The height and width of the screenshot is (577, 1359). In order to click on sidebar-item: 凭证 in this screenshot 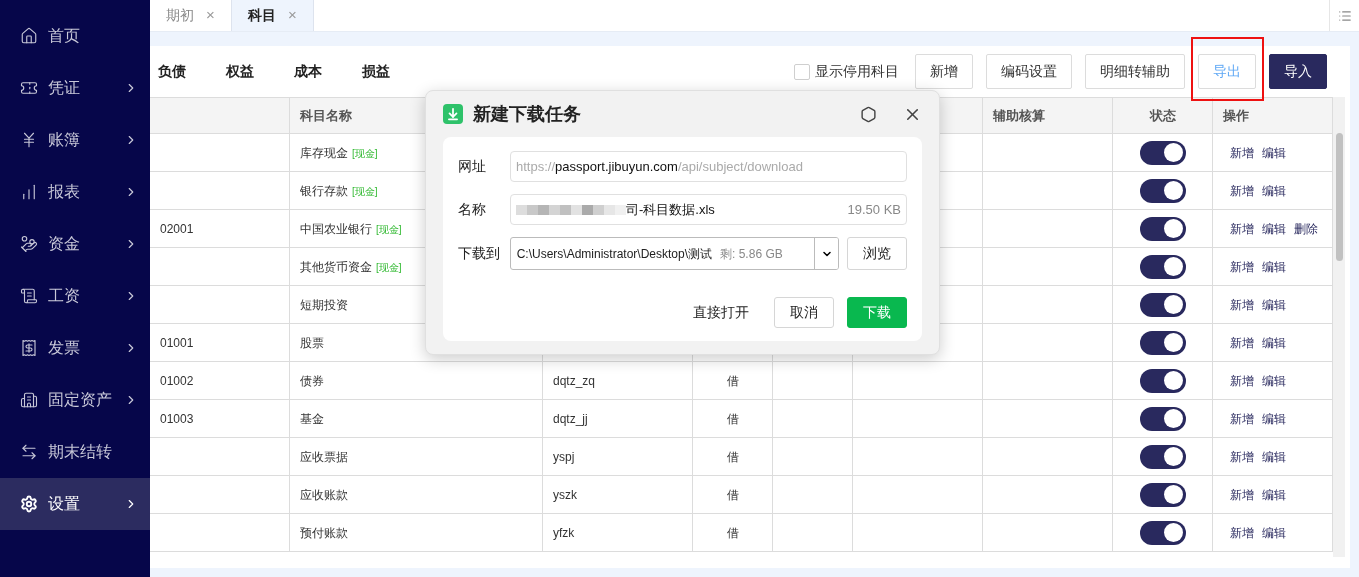, I will do `click(75, 88)`.